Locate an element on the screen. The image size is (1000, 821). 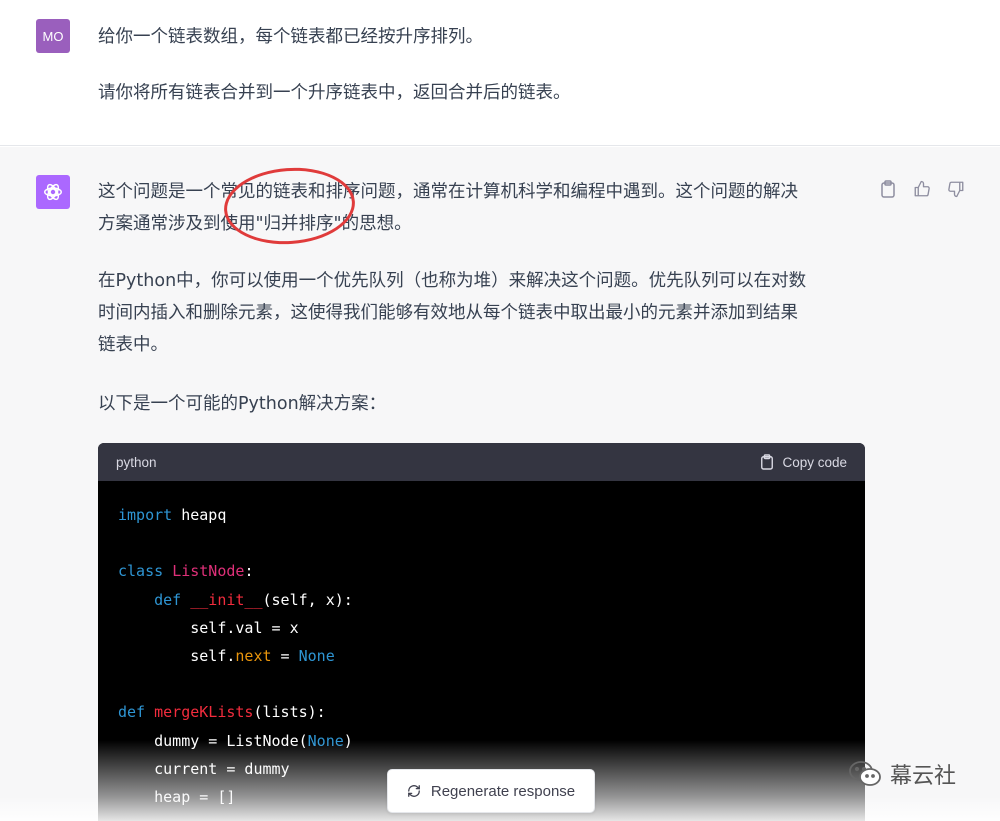
user-avatar: MO is located at coordinates (53, 36).